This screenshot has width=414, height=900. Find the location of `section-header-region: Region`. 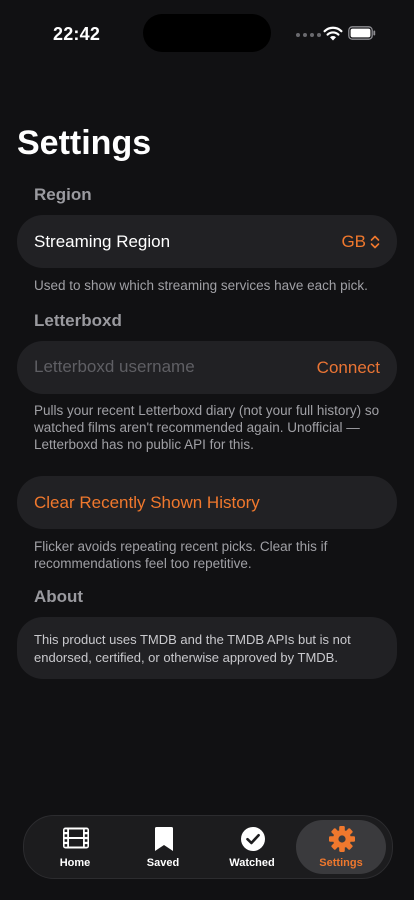

section-header-region: Region is located at coordinates (63, 194).